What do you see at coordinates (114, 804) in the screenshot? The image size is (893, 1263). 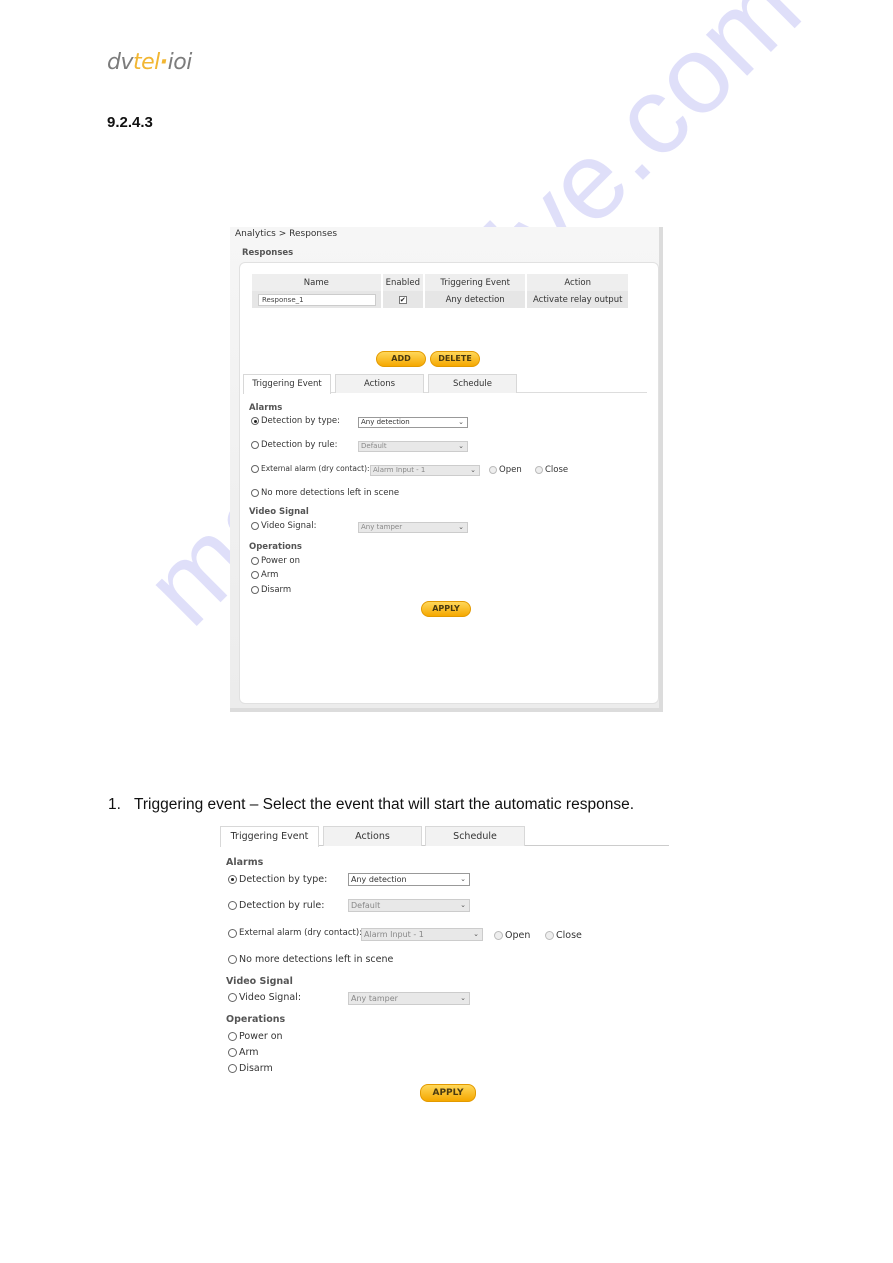 I see `step-number: 1.` at bounding box center [114, 804].